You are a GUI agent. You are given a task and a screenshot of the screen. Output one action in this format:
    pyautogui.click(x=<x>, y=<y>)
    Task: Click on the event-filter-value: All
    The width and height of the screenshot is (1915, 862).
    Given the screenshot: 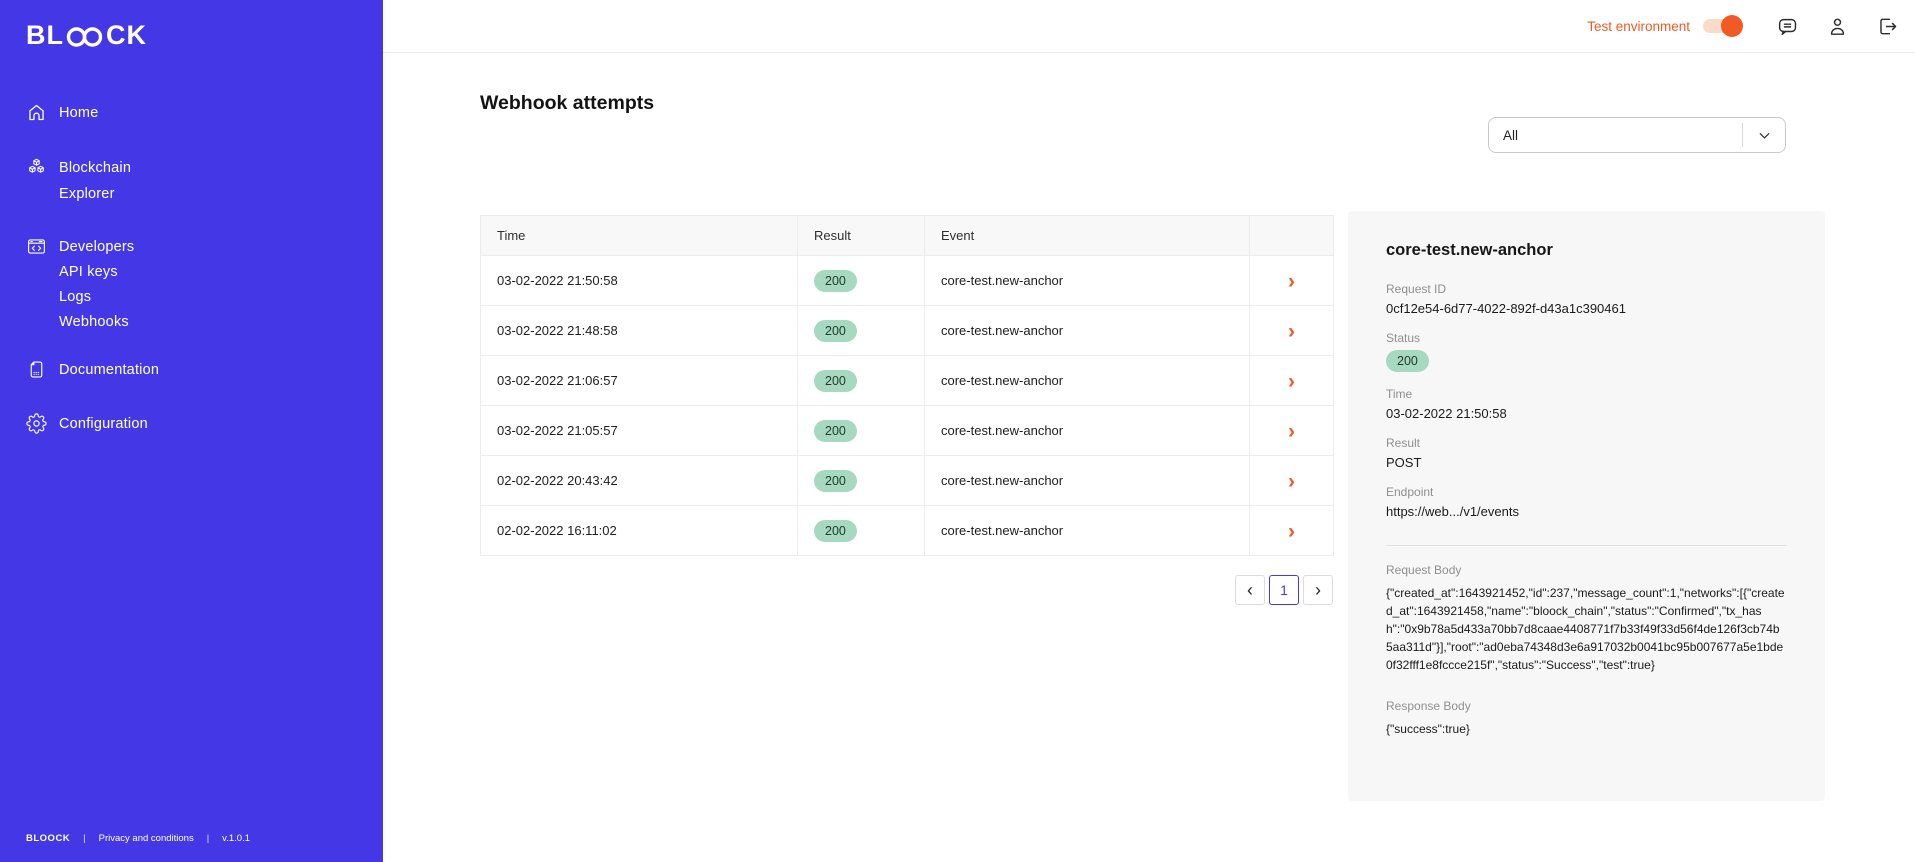 What is the action you would take?
    pyautogui.click(x=1511, y=135)
    